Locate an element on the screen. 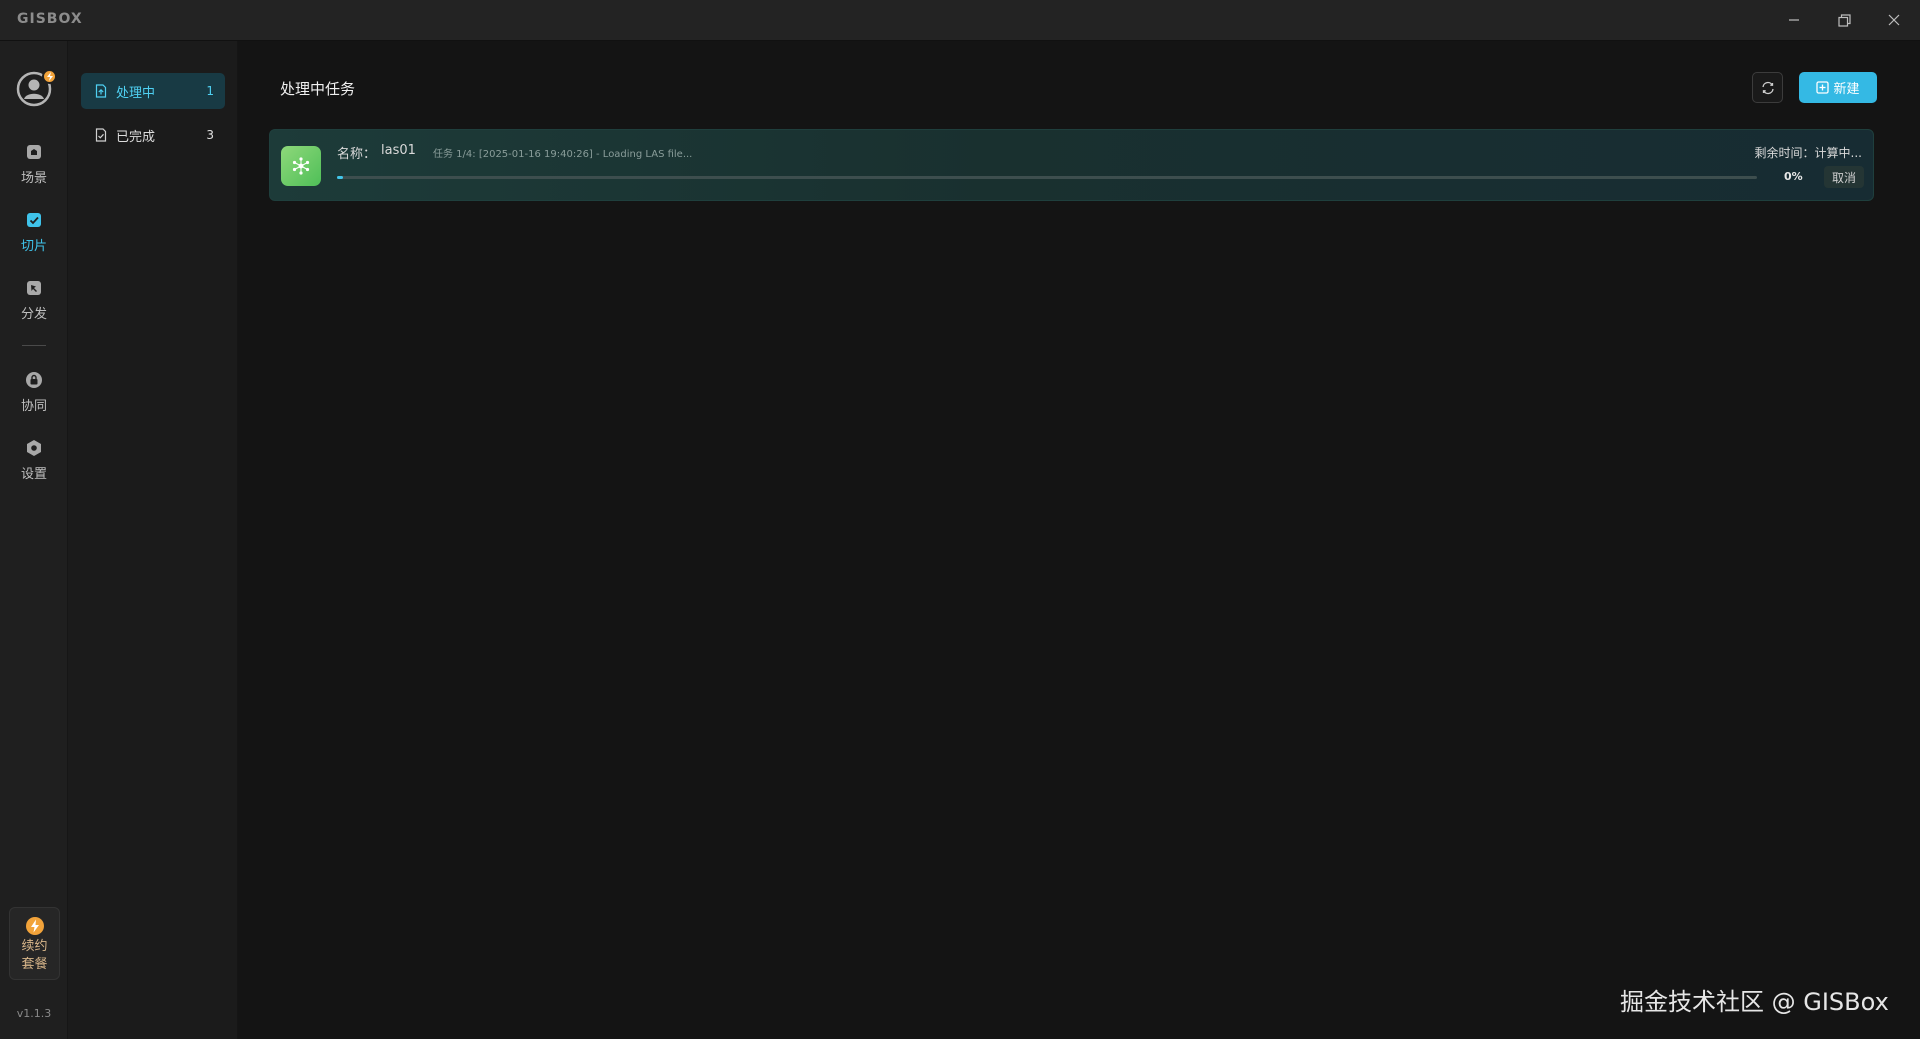 This screenshot has width=1920, height=1039. category-count: 3 is located at coordinates (210, 135).